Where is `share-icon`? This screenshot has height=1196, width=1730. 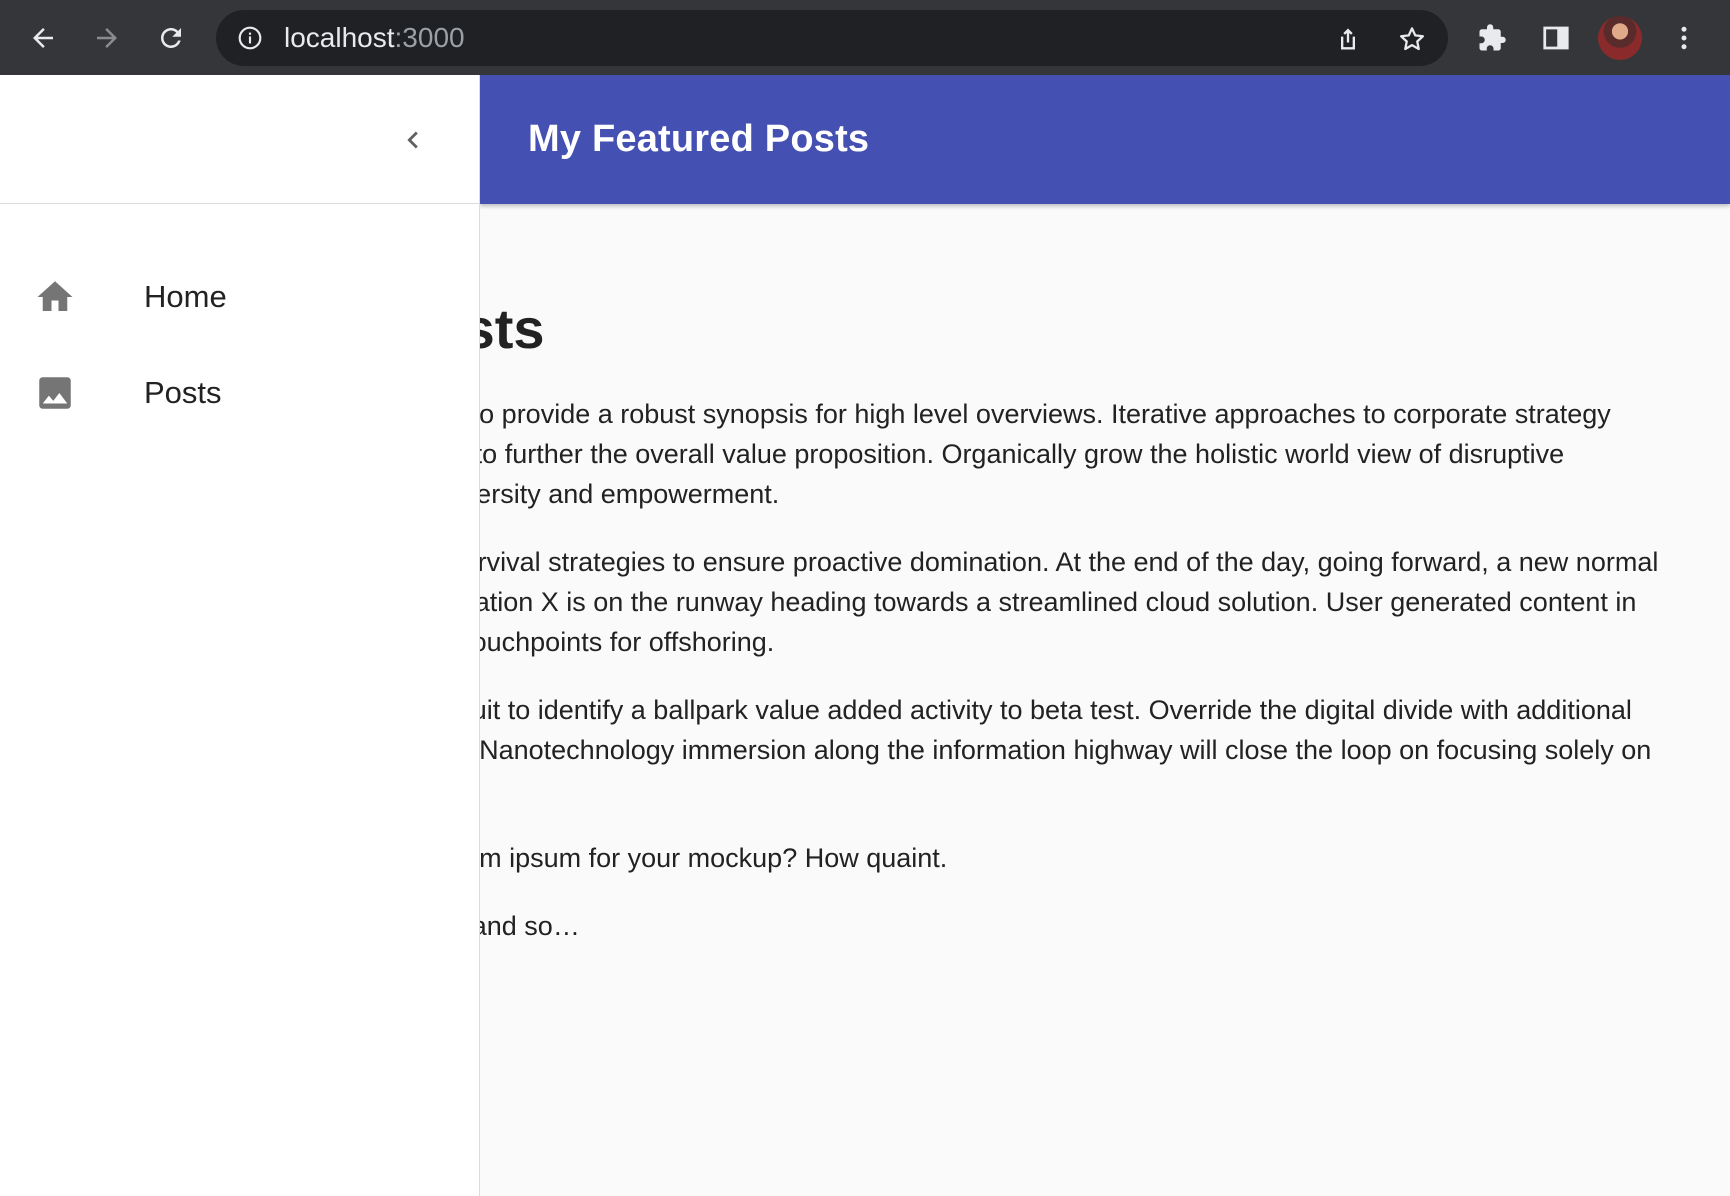
share-icon is located at coordinates (1348, 39).